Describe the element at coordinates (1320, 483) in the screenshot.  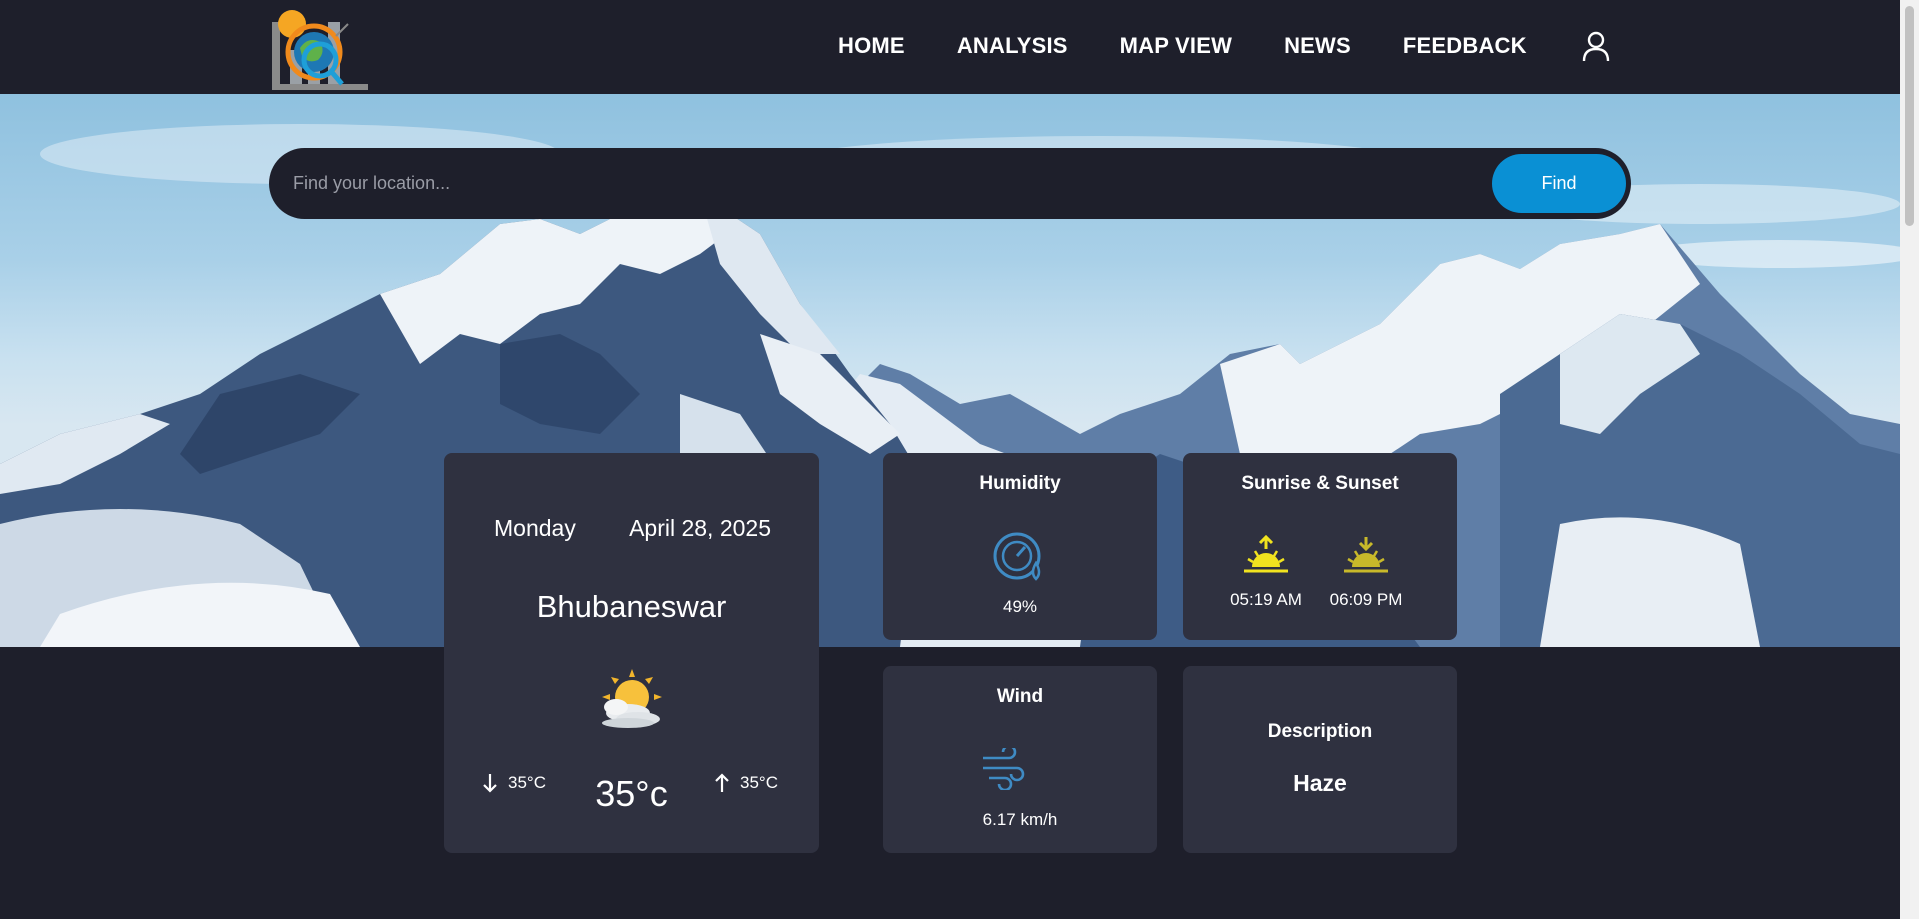
I see `sunrise-sunset-title: Sunrise & Sunset` at that location.